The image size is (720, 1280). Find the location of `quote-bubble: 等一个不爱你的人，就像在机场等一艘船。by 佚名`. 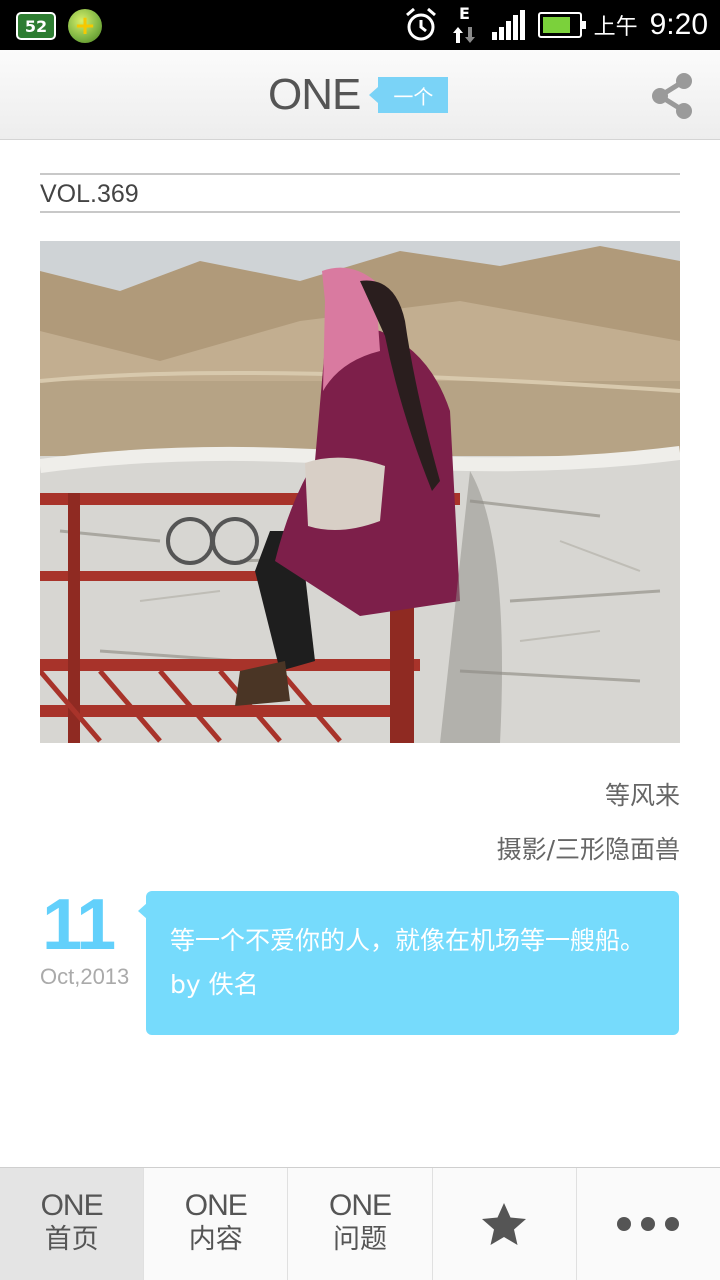

quote-bubble: 等一个不爱你的人，就像在机场等一艘船。by 佚名 is located at coordinates (408, 963).